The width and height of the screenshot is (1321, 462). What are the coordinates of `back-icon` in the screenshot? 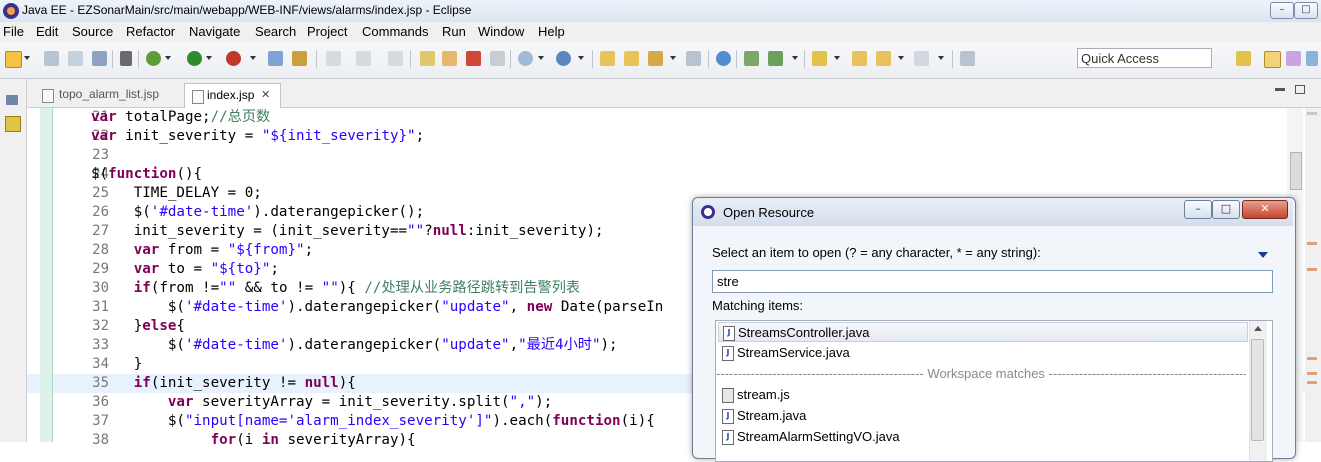 It's located at (859, 58).